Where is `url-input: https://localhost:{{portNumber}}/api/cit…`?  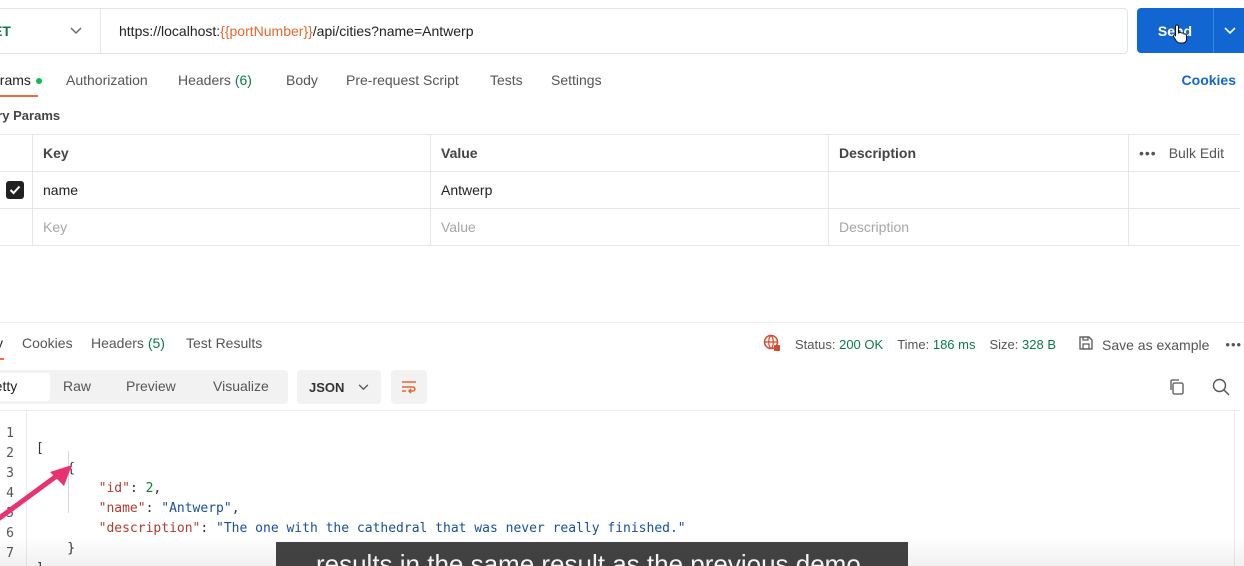
url-input: https://localhost:{{portNumber}}/api/cit… is located at coordinates (287, 31).